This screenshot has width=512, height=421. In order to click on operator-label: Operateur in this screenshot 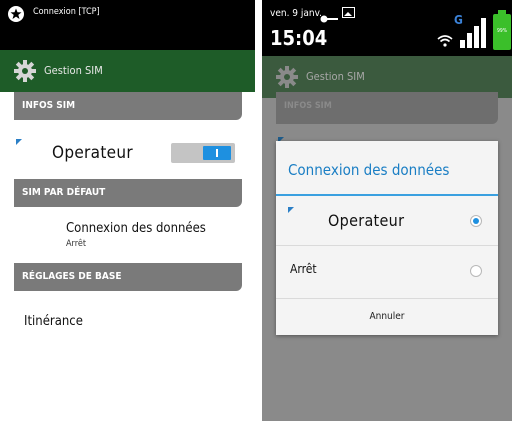, I will do `click(92, 153)`.